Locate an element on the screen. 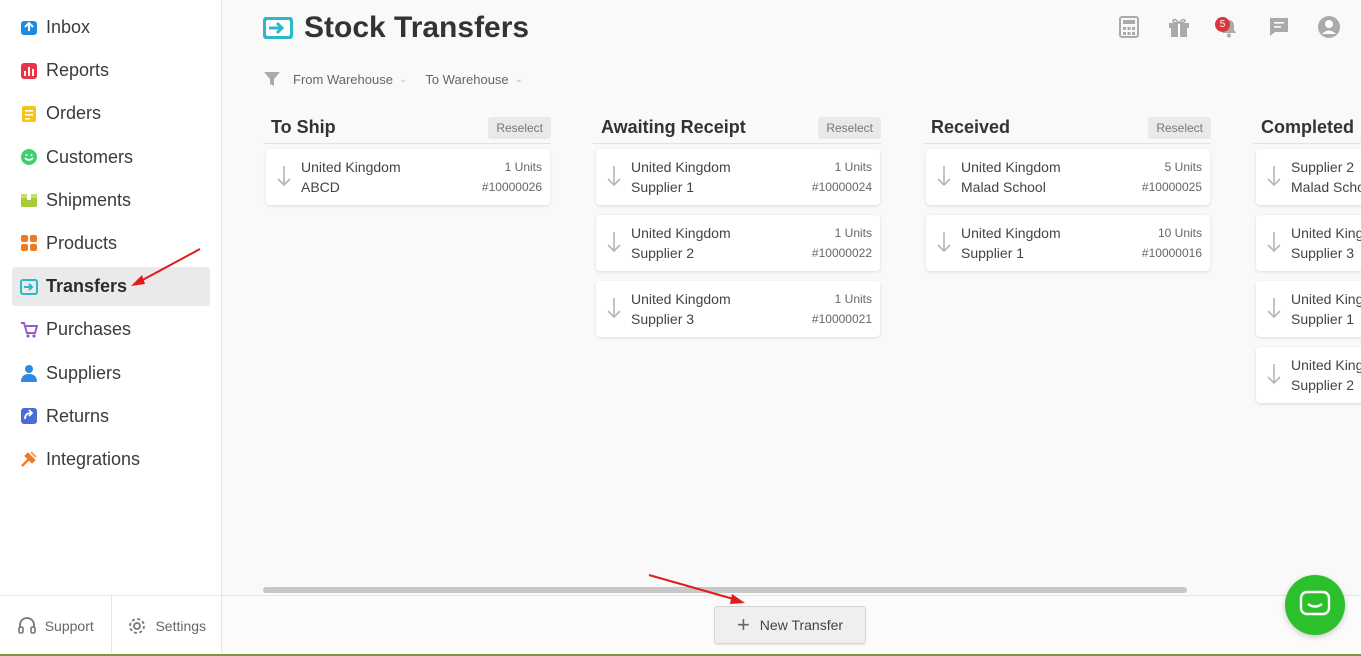 The height and width of the screenshot is (656, 1361). column-title: Awaiting Receipt is located at coordinates (673, 127).